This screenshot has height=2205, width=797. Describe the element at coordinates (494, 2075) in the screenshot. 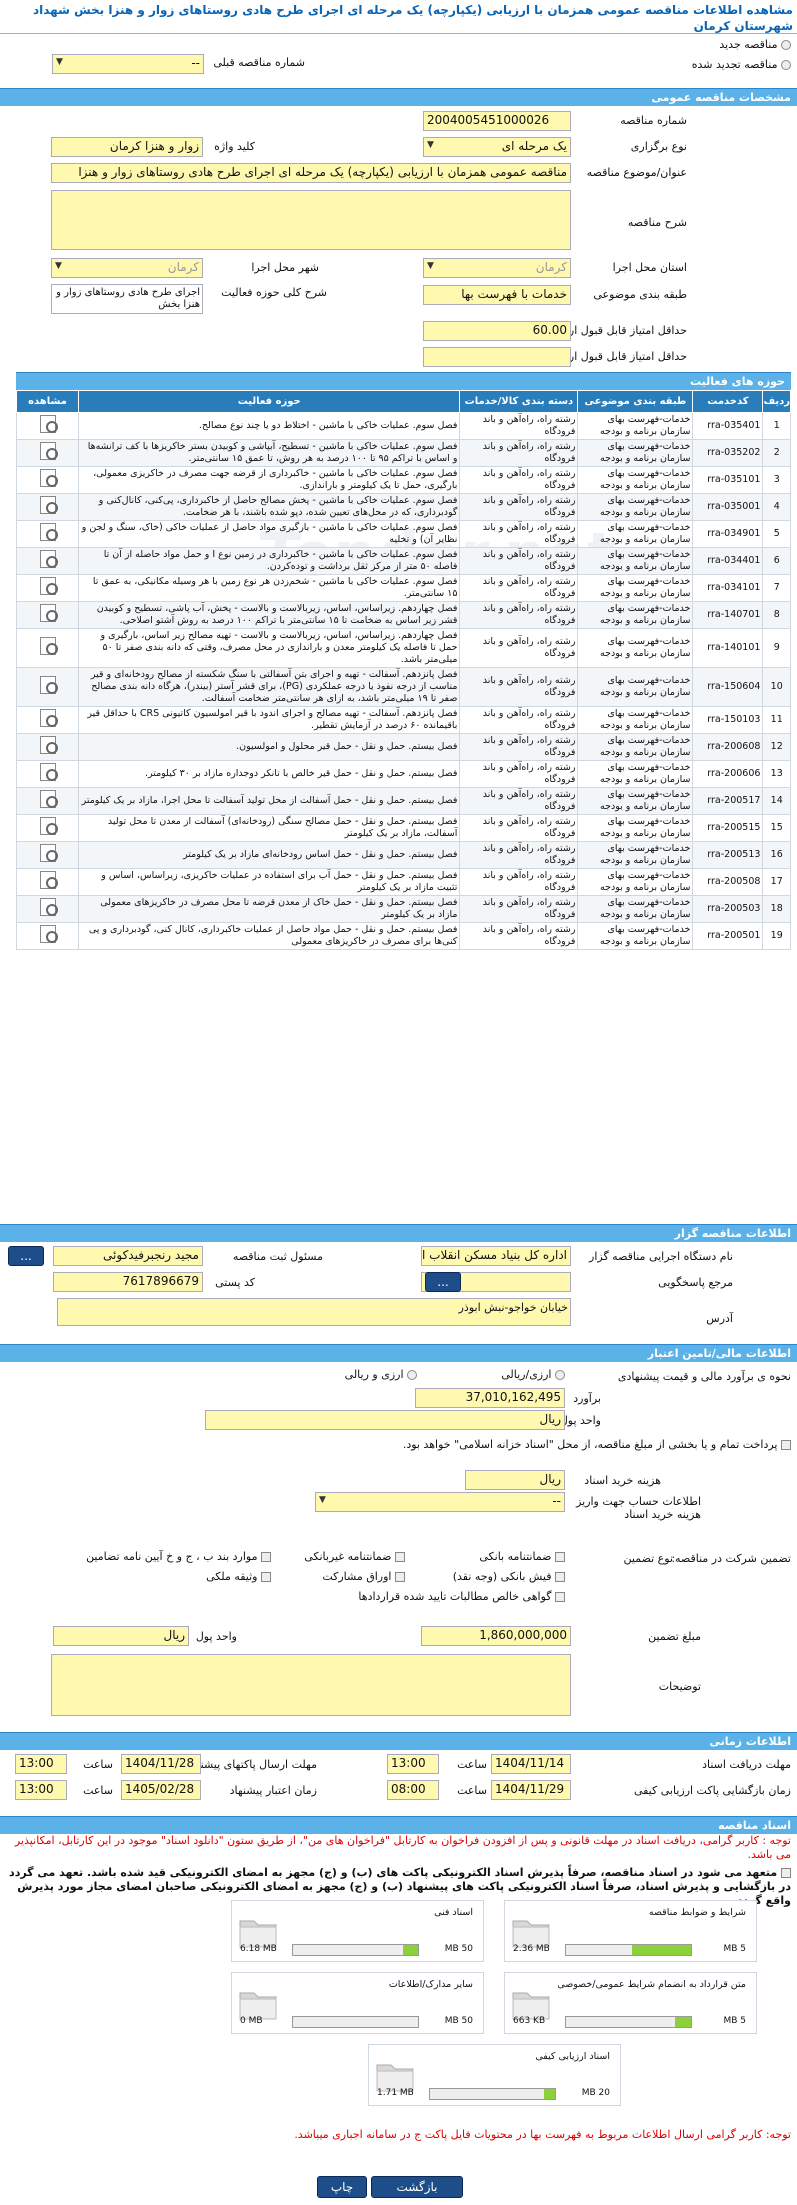

I see `document-card: اسناد ارزیابی کیفی 20 MB 1.71 MB` at that location.